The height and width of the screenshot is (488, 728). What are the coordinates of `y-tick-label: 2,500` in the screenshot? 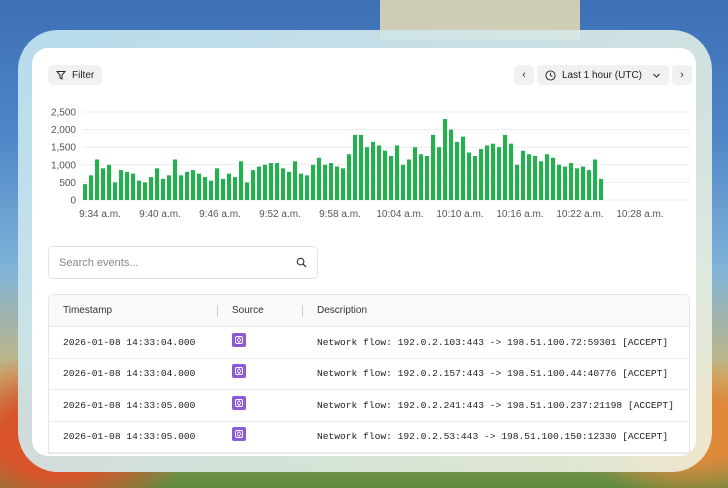 It's located at (63, 113).